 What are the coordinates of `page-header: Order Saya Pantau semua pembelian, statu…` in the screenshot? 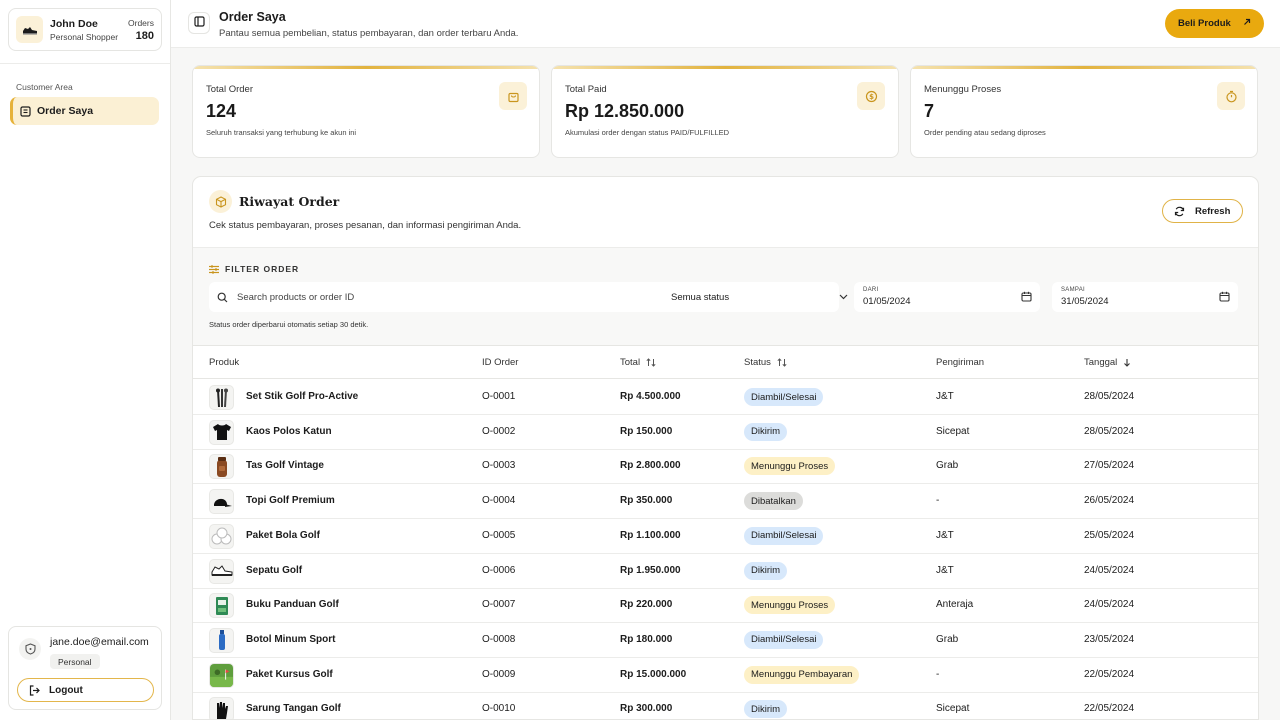 It's located at (725, 24).